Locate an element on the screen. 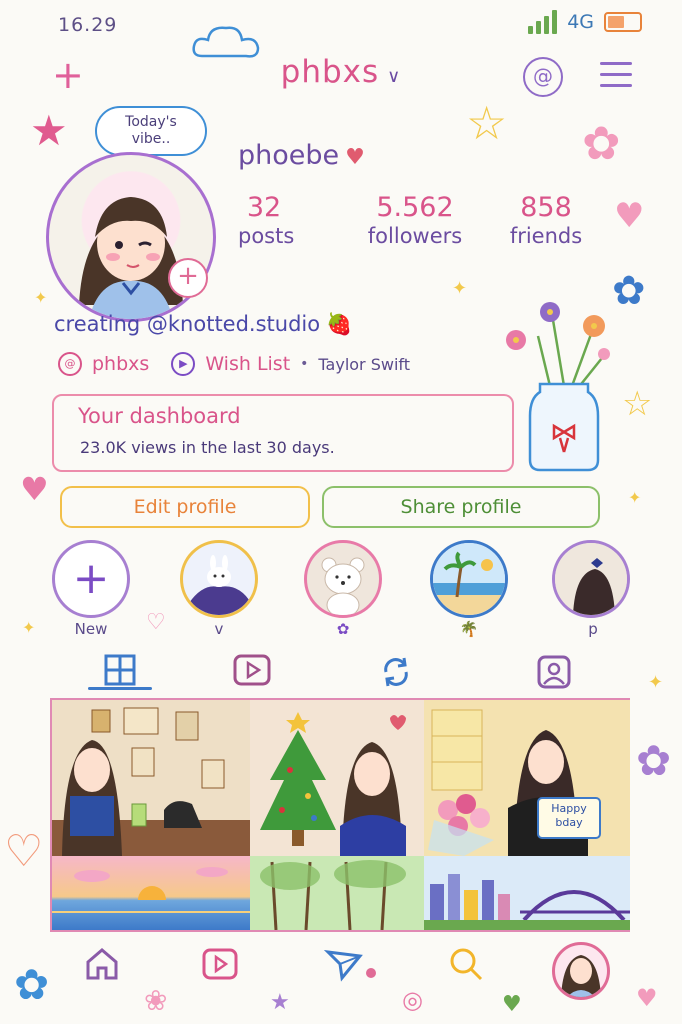  birthday-illustration is located at coordinates (514, 782).